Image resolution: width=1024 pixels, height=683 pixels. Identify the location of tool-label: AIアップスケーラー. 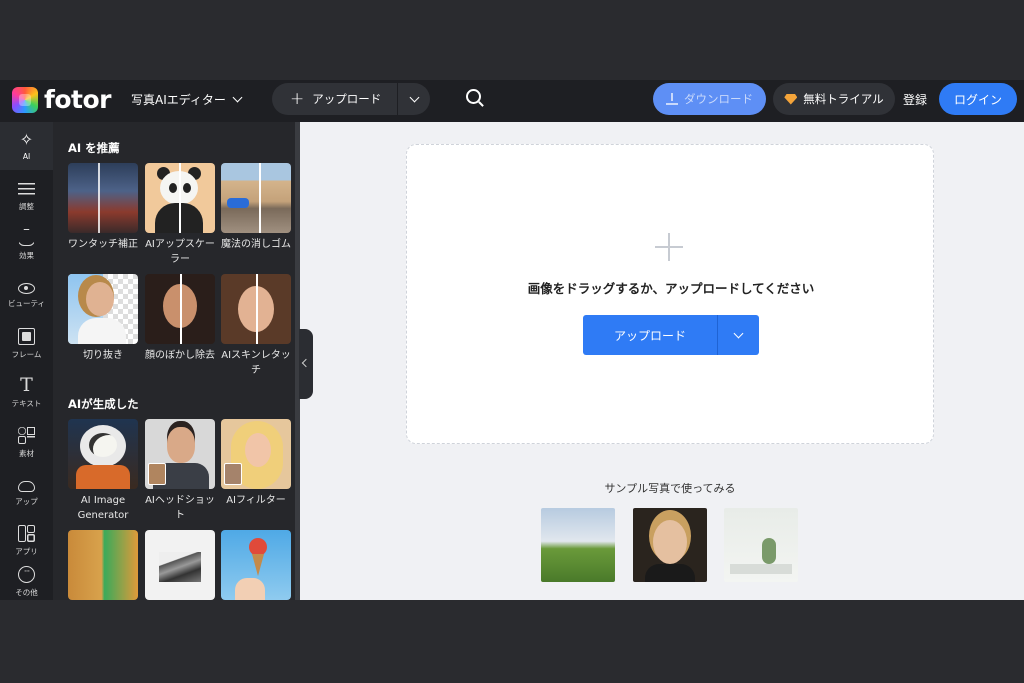
(180, 252).